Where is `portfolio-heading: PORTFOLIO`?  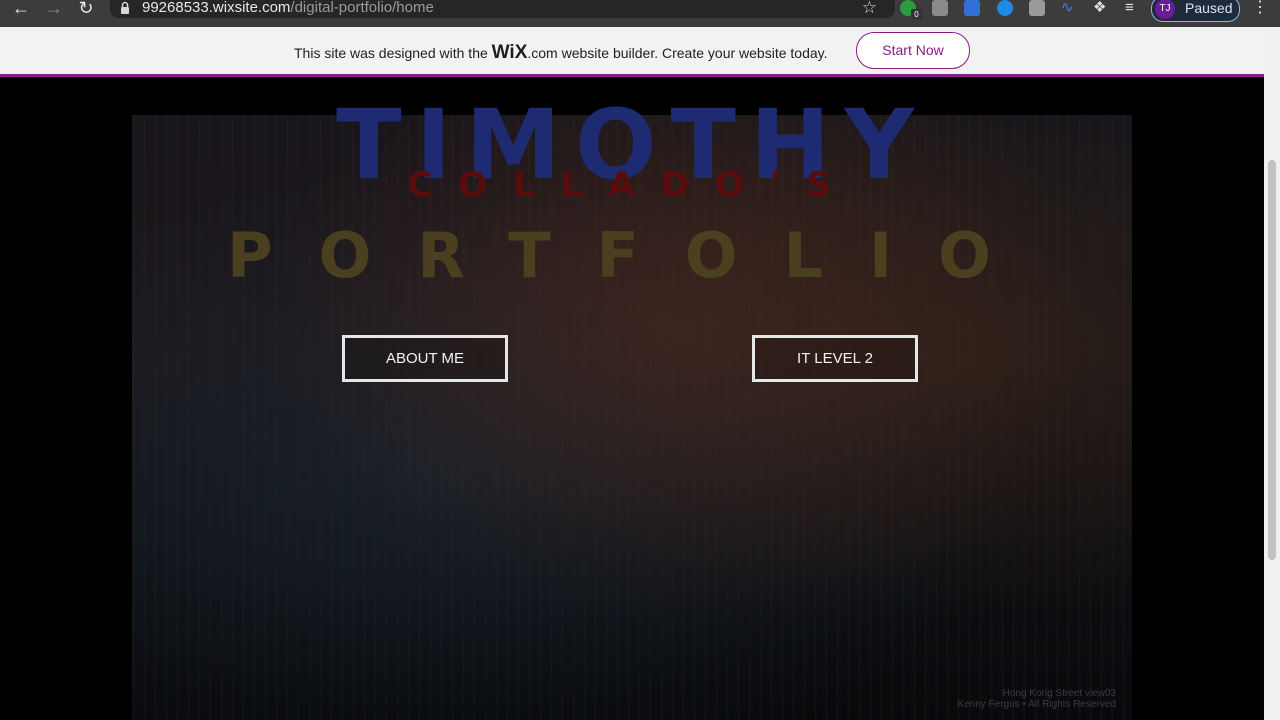
portfolio-heading: PORTFOLIO is located at coordinates (632, 255).